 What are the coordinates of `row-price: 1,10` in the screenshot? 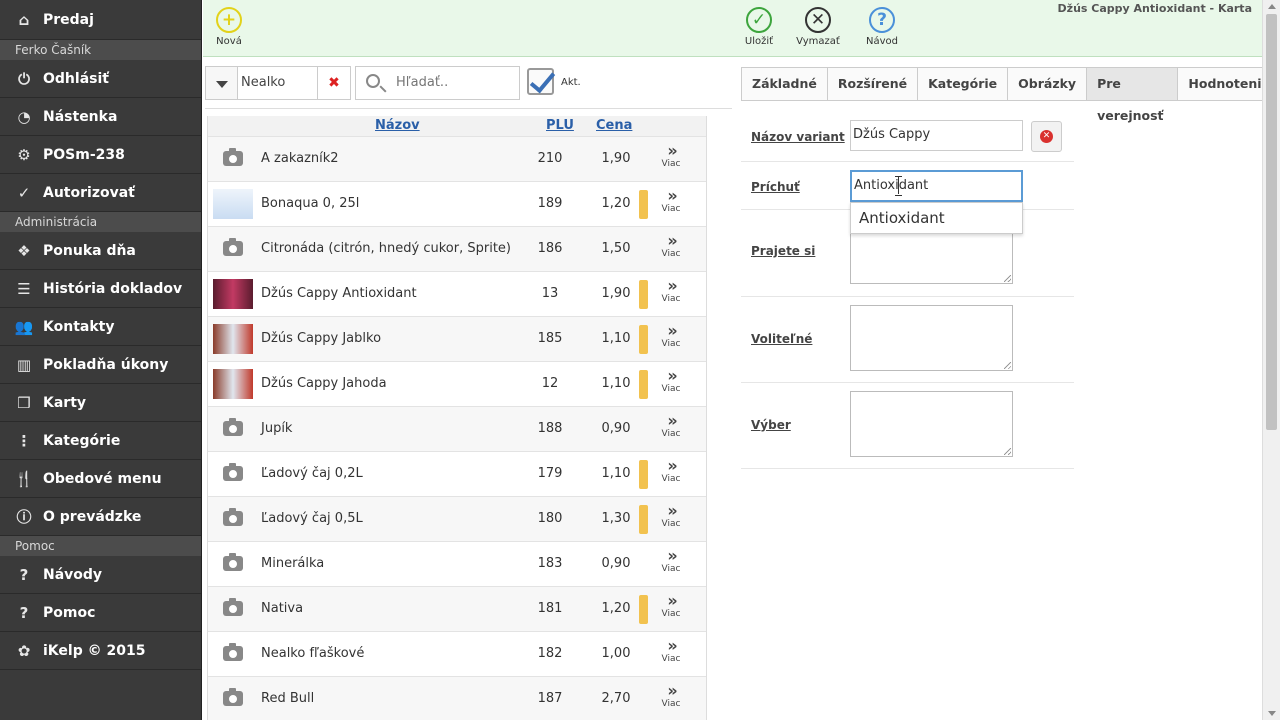 It's located at (616, 338).